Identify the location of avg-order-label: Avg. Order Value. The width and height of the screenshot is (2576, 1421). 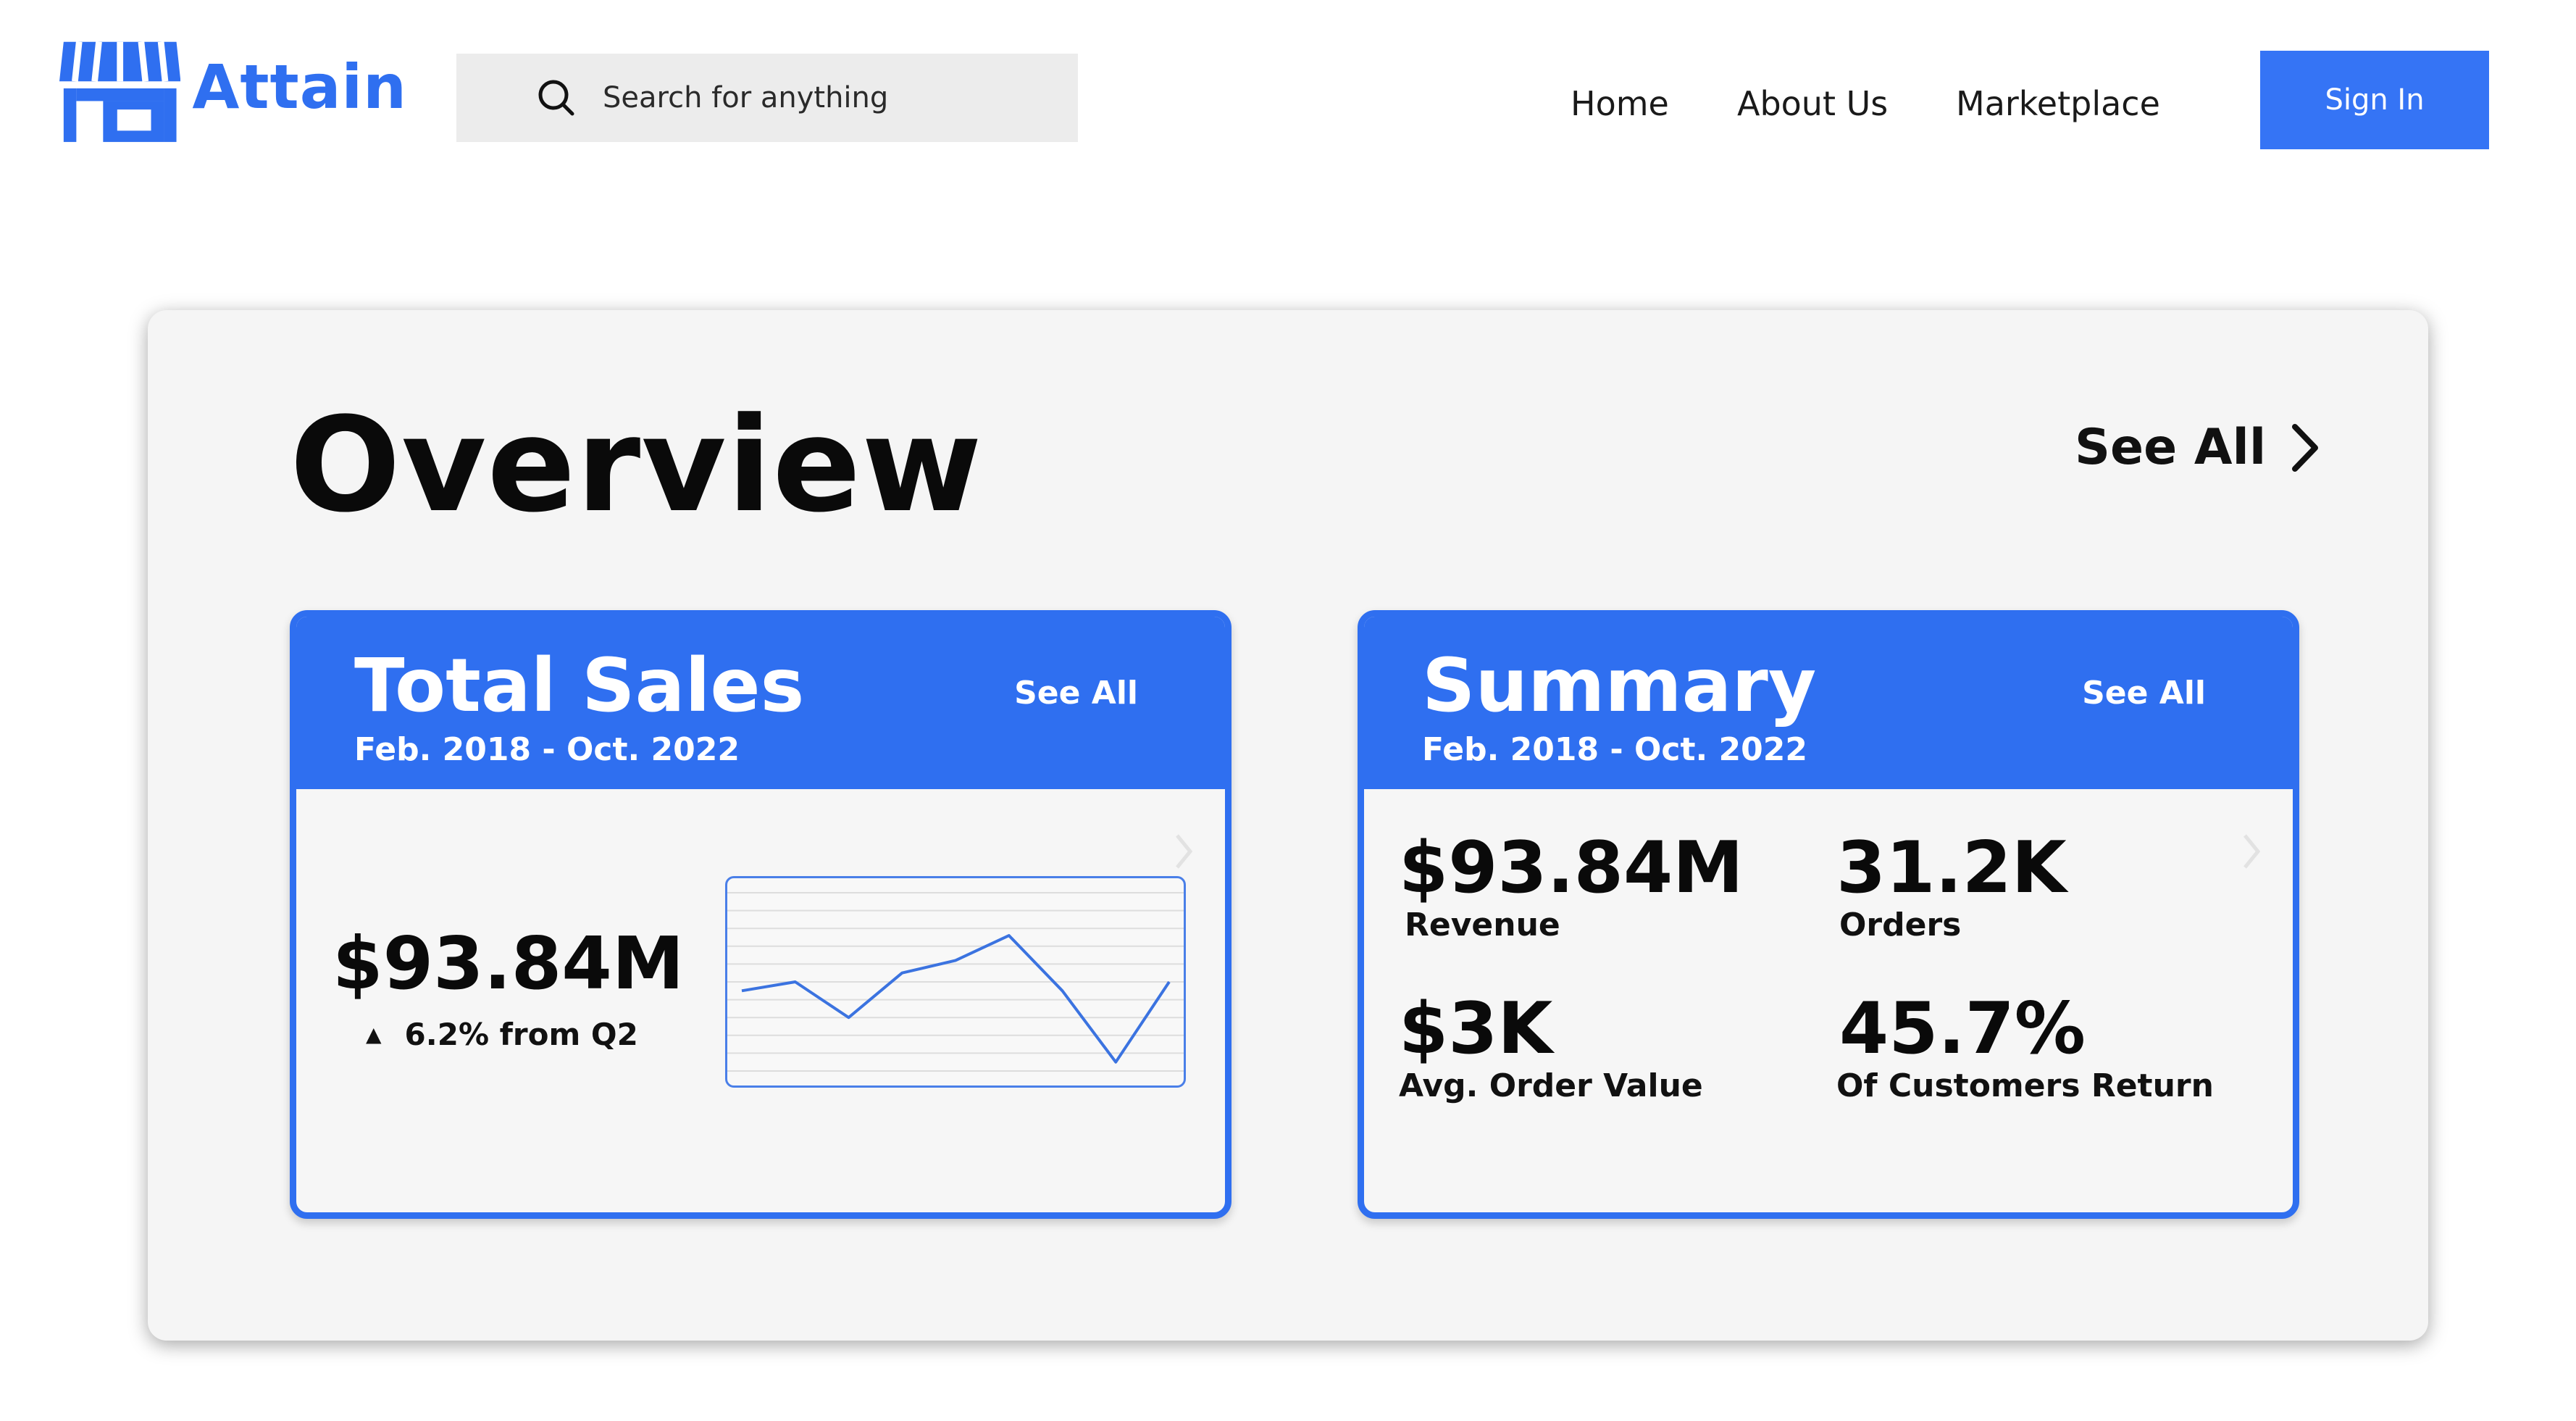
(1551, 1085).